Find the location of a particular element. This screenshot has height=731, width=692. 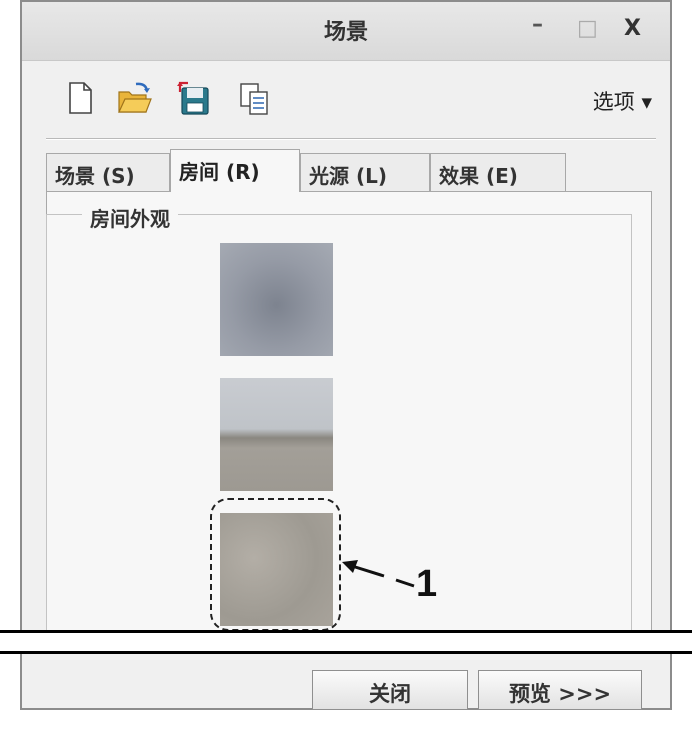

preview-button: 预览 >>> is located at coordinates (560, 690).